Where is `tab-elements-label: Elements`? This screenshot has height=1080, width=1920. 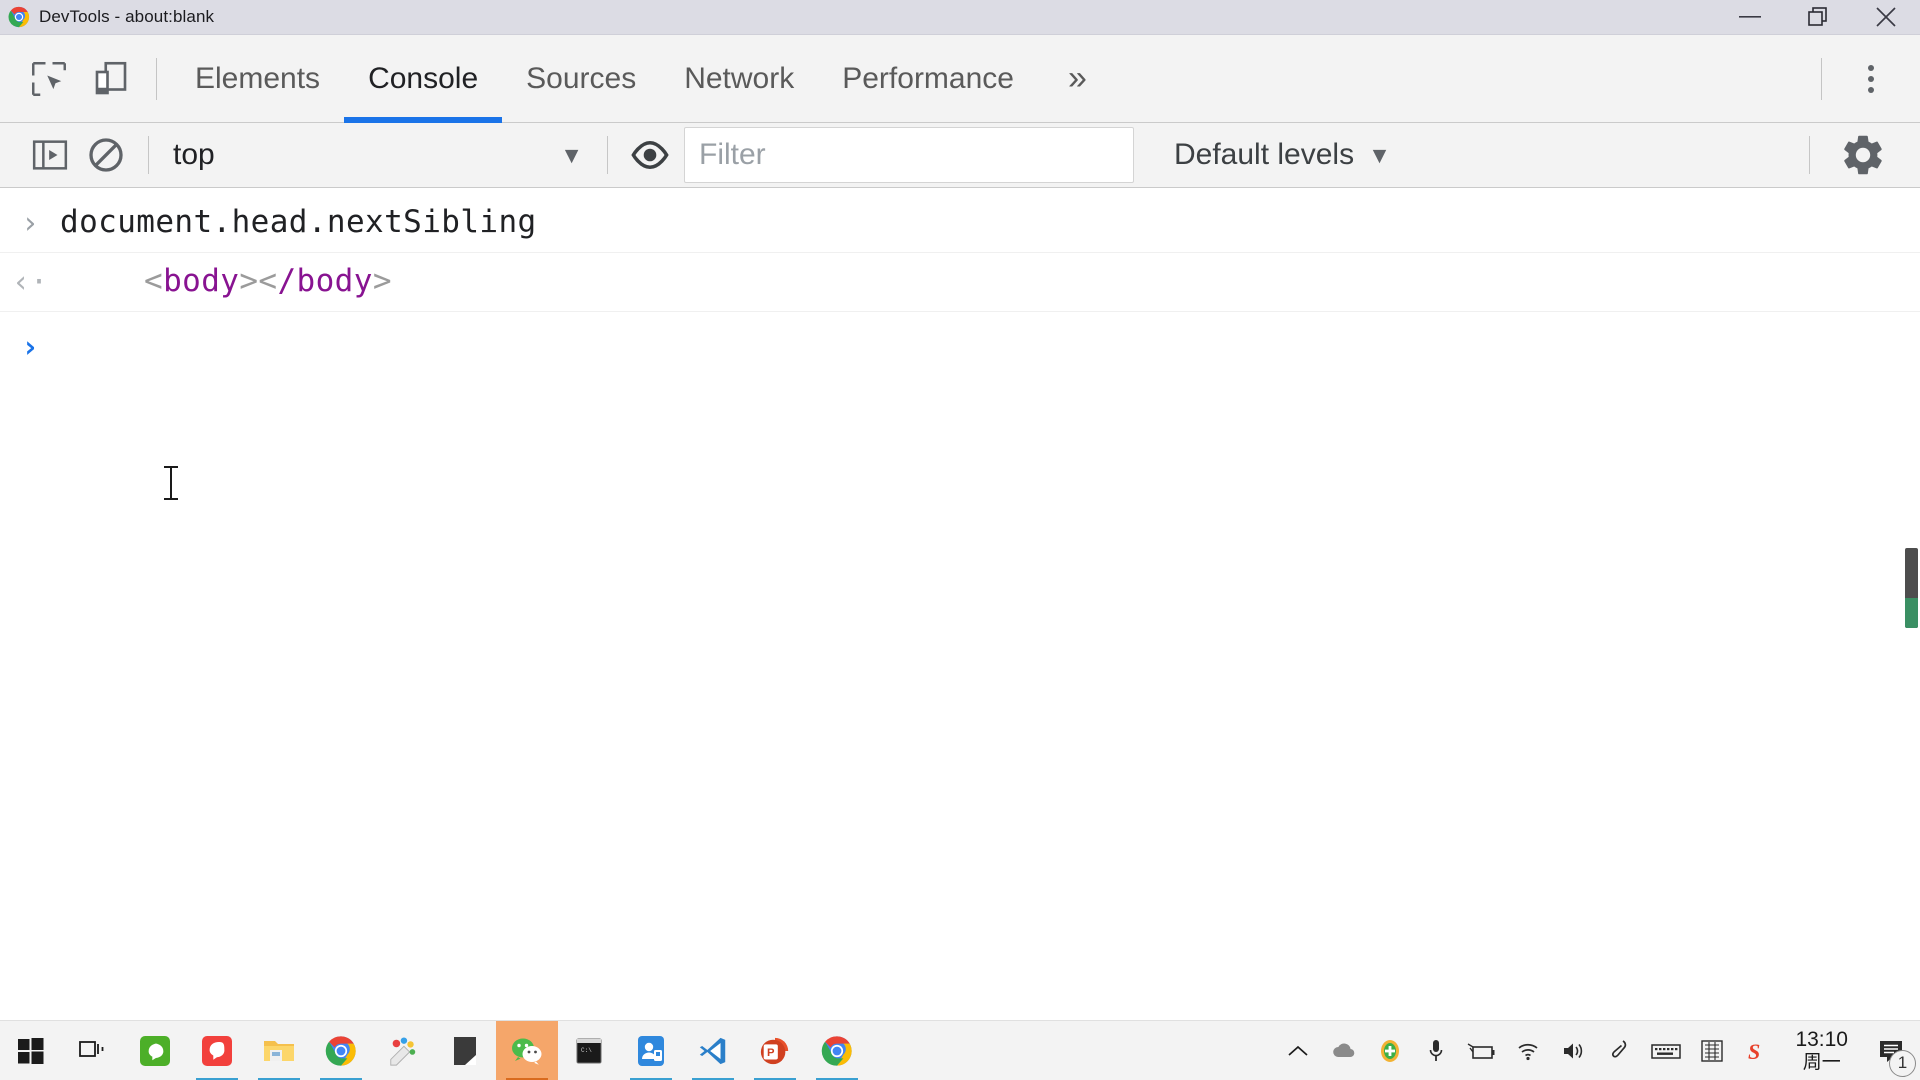 tab-elements-label: Elements is located at coordinates (258, 78).